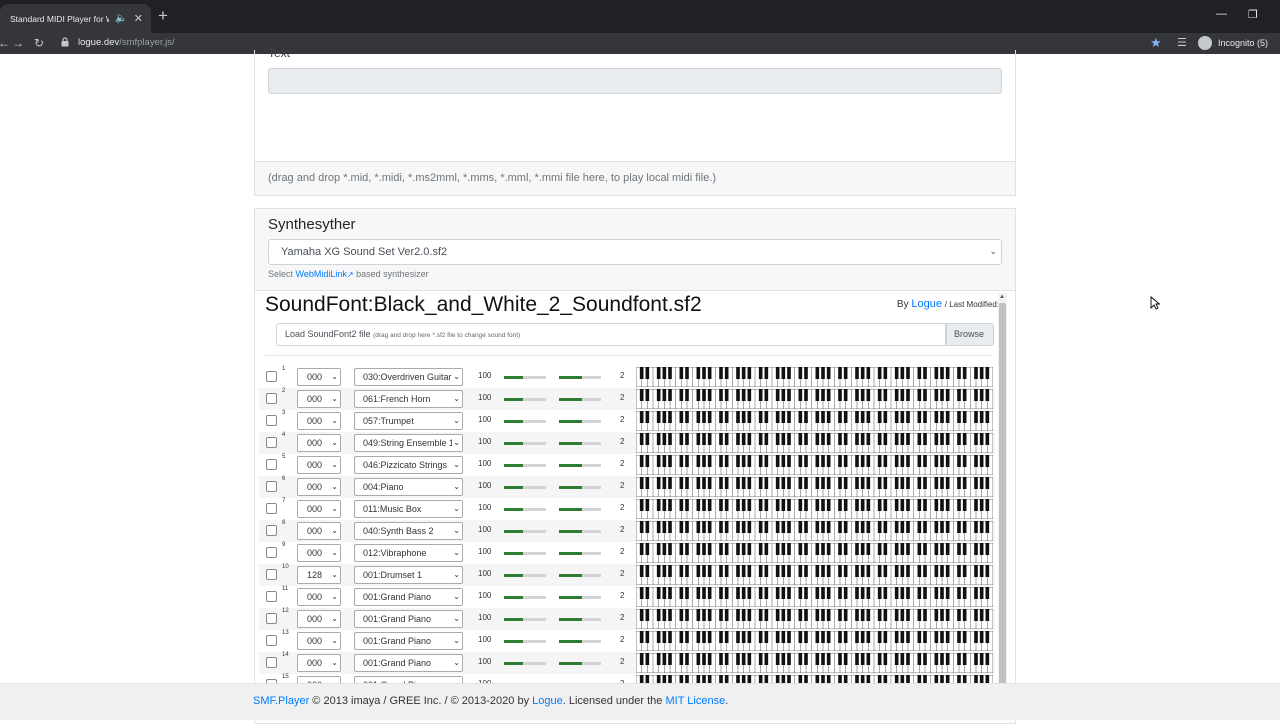 This screenshot has height=724, width=1280. What do you see at coordinates (5, 43) in the screenshot?
I see `back-icon: ←` at bounding box center [5, 43].